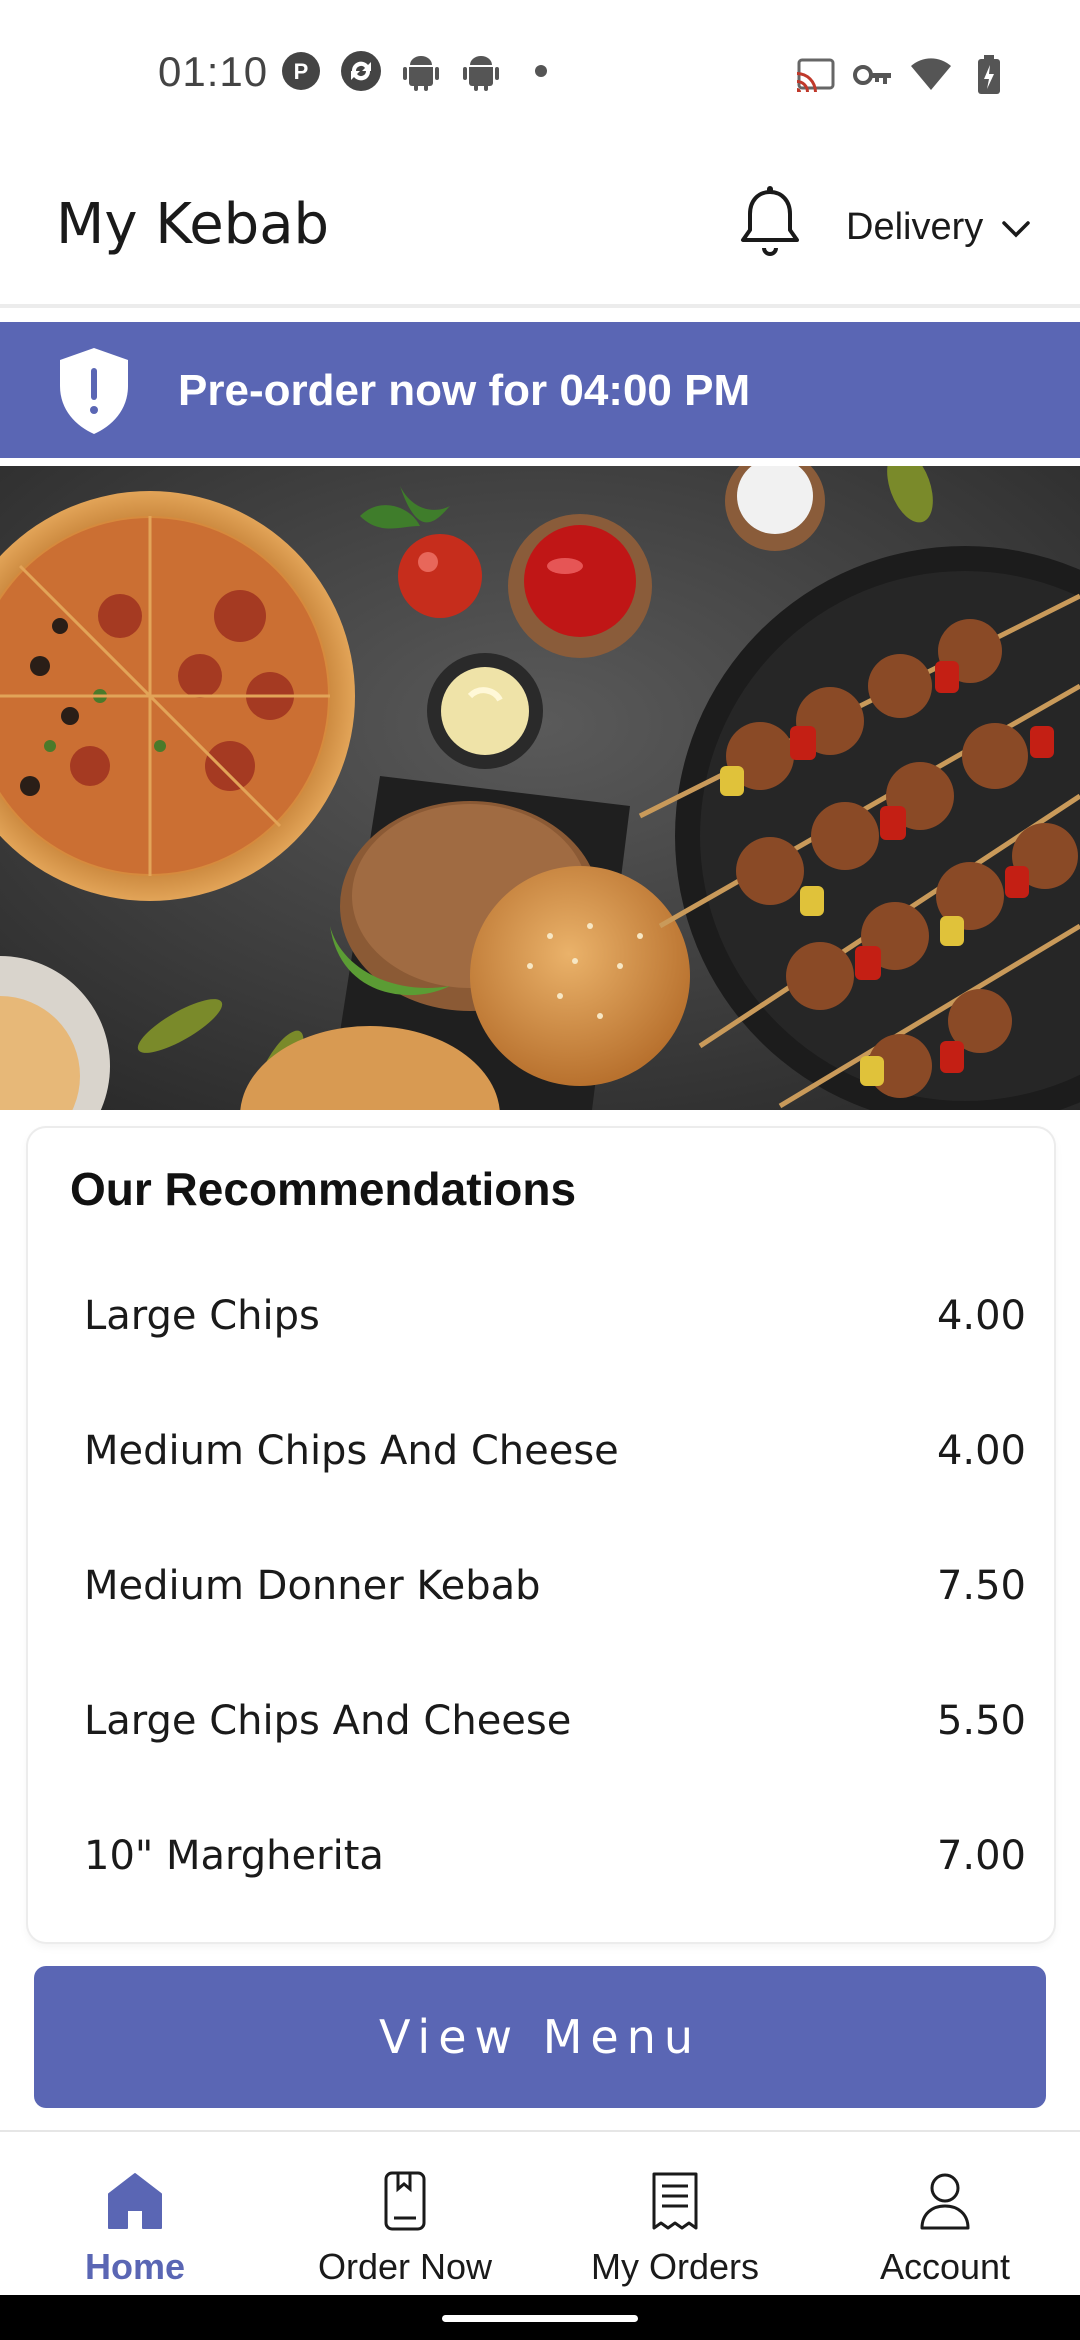  Describe the element at coordinates (405, 2266) in the screenshot. I see `nav-label-order-now: Order Now` at that location.